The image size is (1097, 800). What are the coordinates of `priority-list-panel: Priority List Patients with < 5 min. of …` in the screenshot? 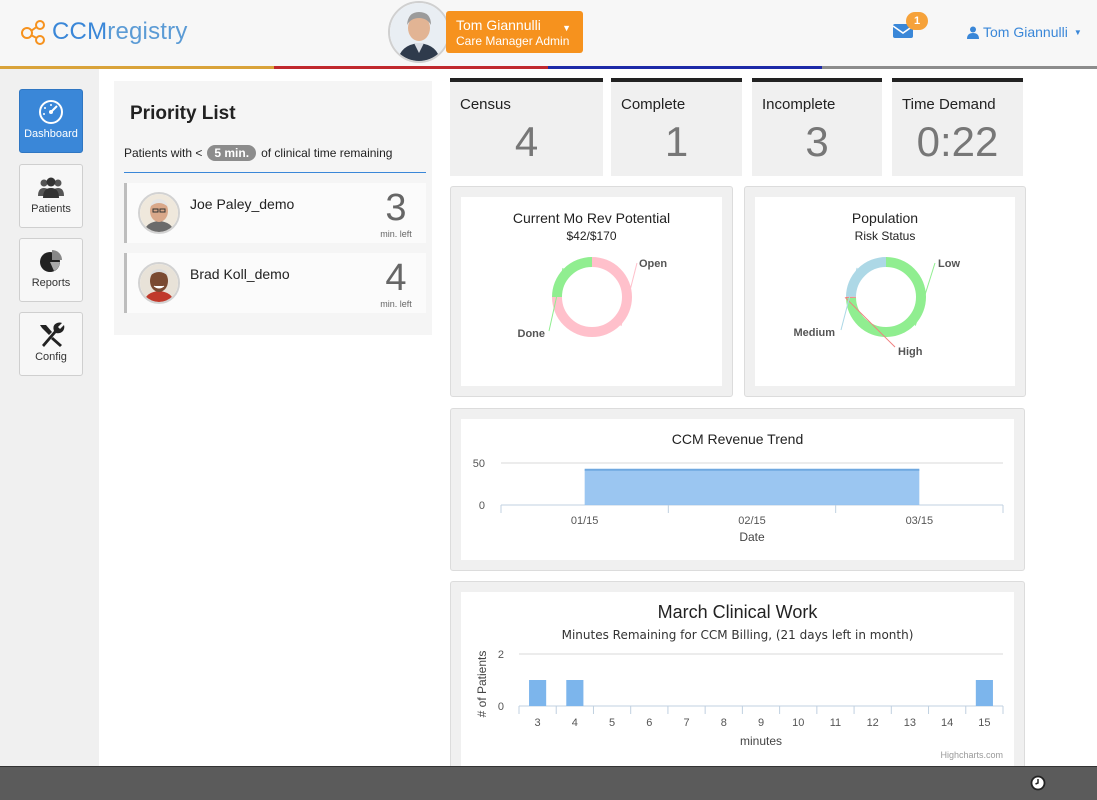 It's located at (273, 208).